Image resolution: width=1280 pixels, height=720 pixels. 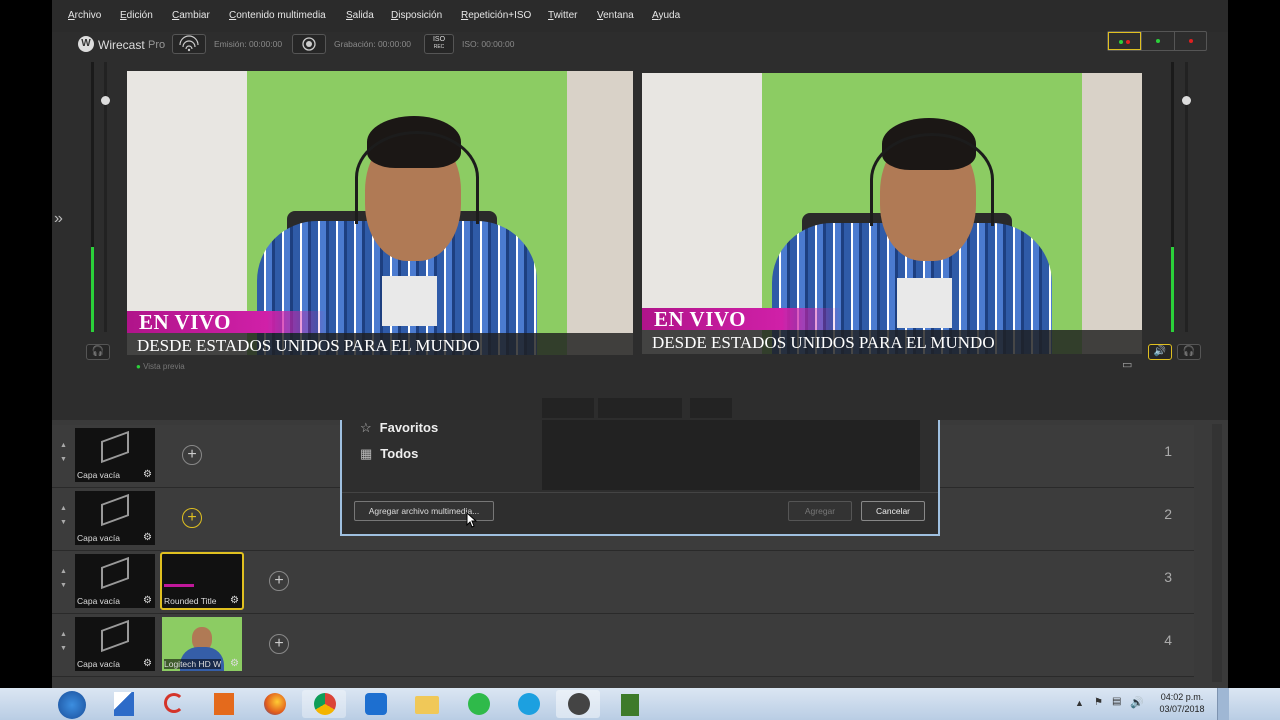 What do you see at coordinates (202, 644) in the screenshot?
I see `shot-webcam: Logitech HD W ⚙` at bounding box center [202, 644].